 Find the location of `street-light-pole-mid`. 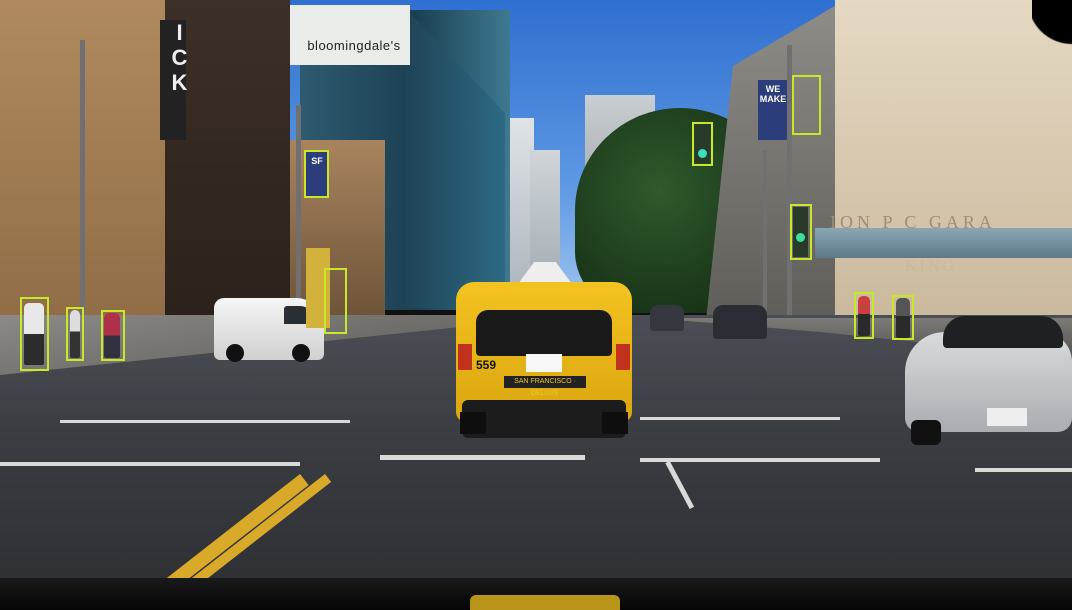

street-light-pole-mid is located at coordinates (298, 215).